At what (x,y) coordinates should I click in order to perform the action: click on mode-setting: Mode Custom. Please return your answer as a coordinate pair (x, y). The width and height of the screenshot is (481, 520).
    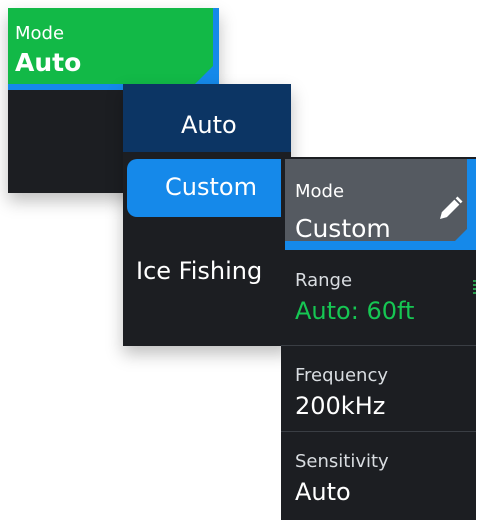
    Looking at the image, I should click on (380, 204).